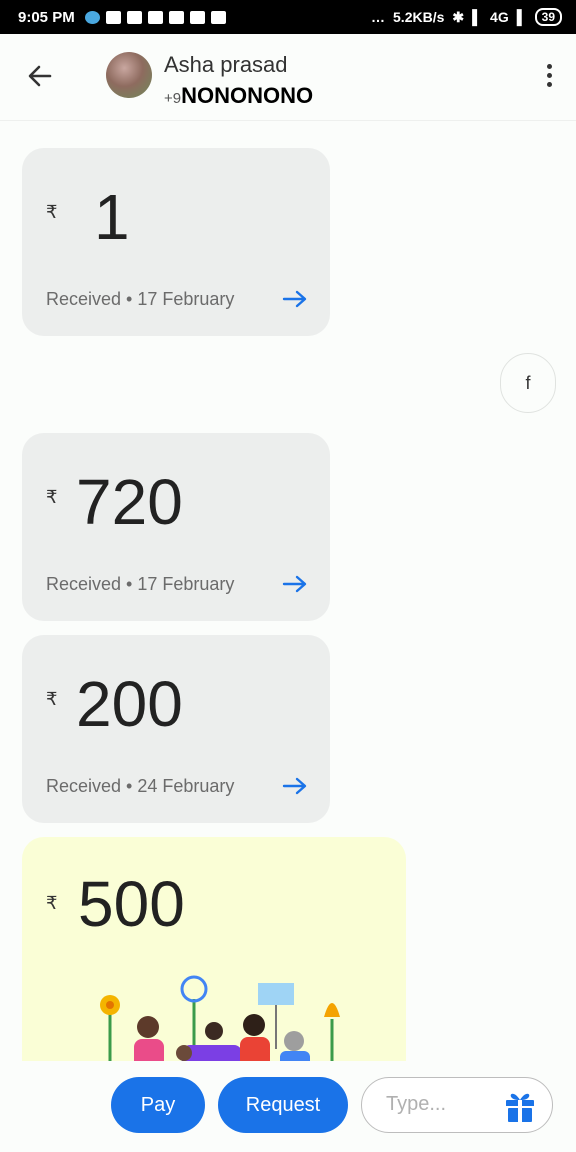 This screenshot has height=1152, width=576. I want to click on payment-card-gift: ₹ 500, so click(214, 949).